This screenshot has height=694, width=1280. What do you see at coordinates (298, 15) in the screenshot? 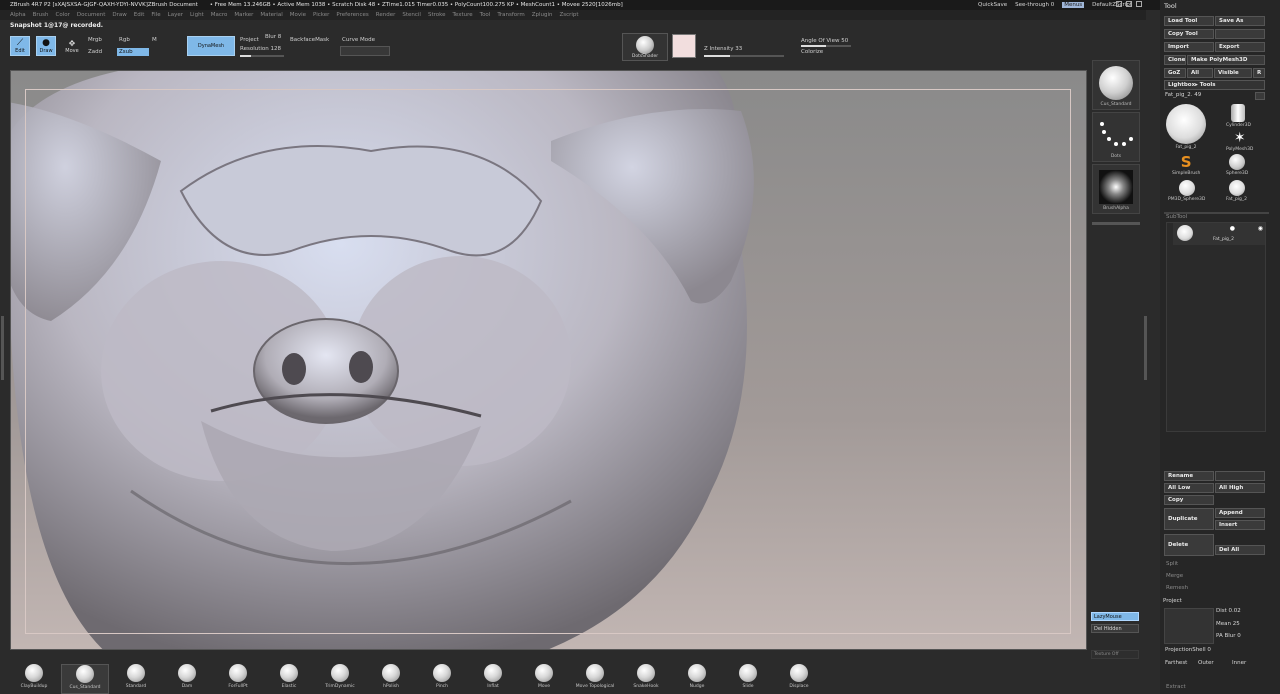
I see `menu-item: Movie` at bounding box center [298, 15].